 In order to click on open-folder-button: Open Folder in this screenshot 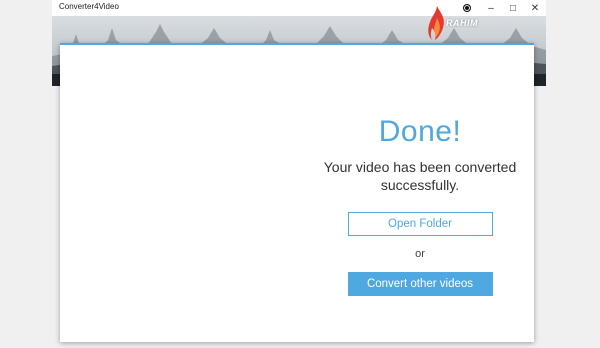, I will do `click(420, 224)`.